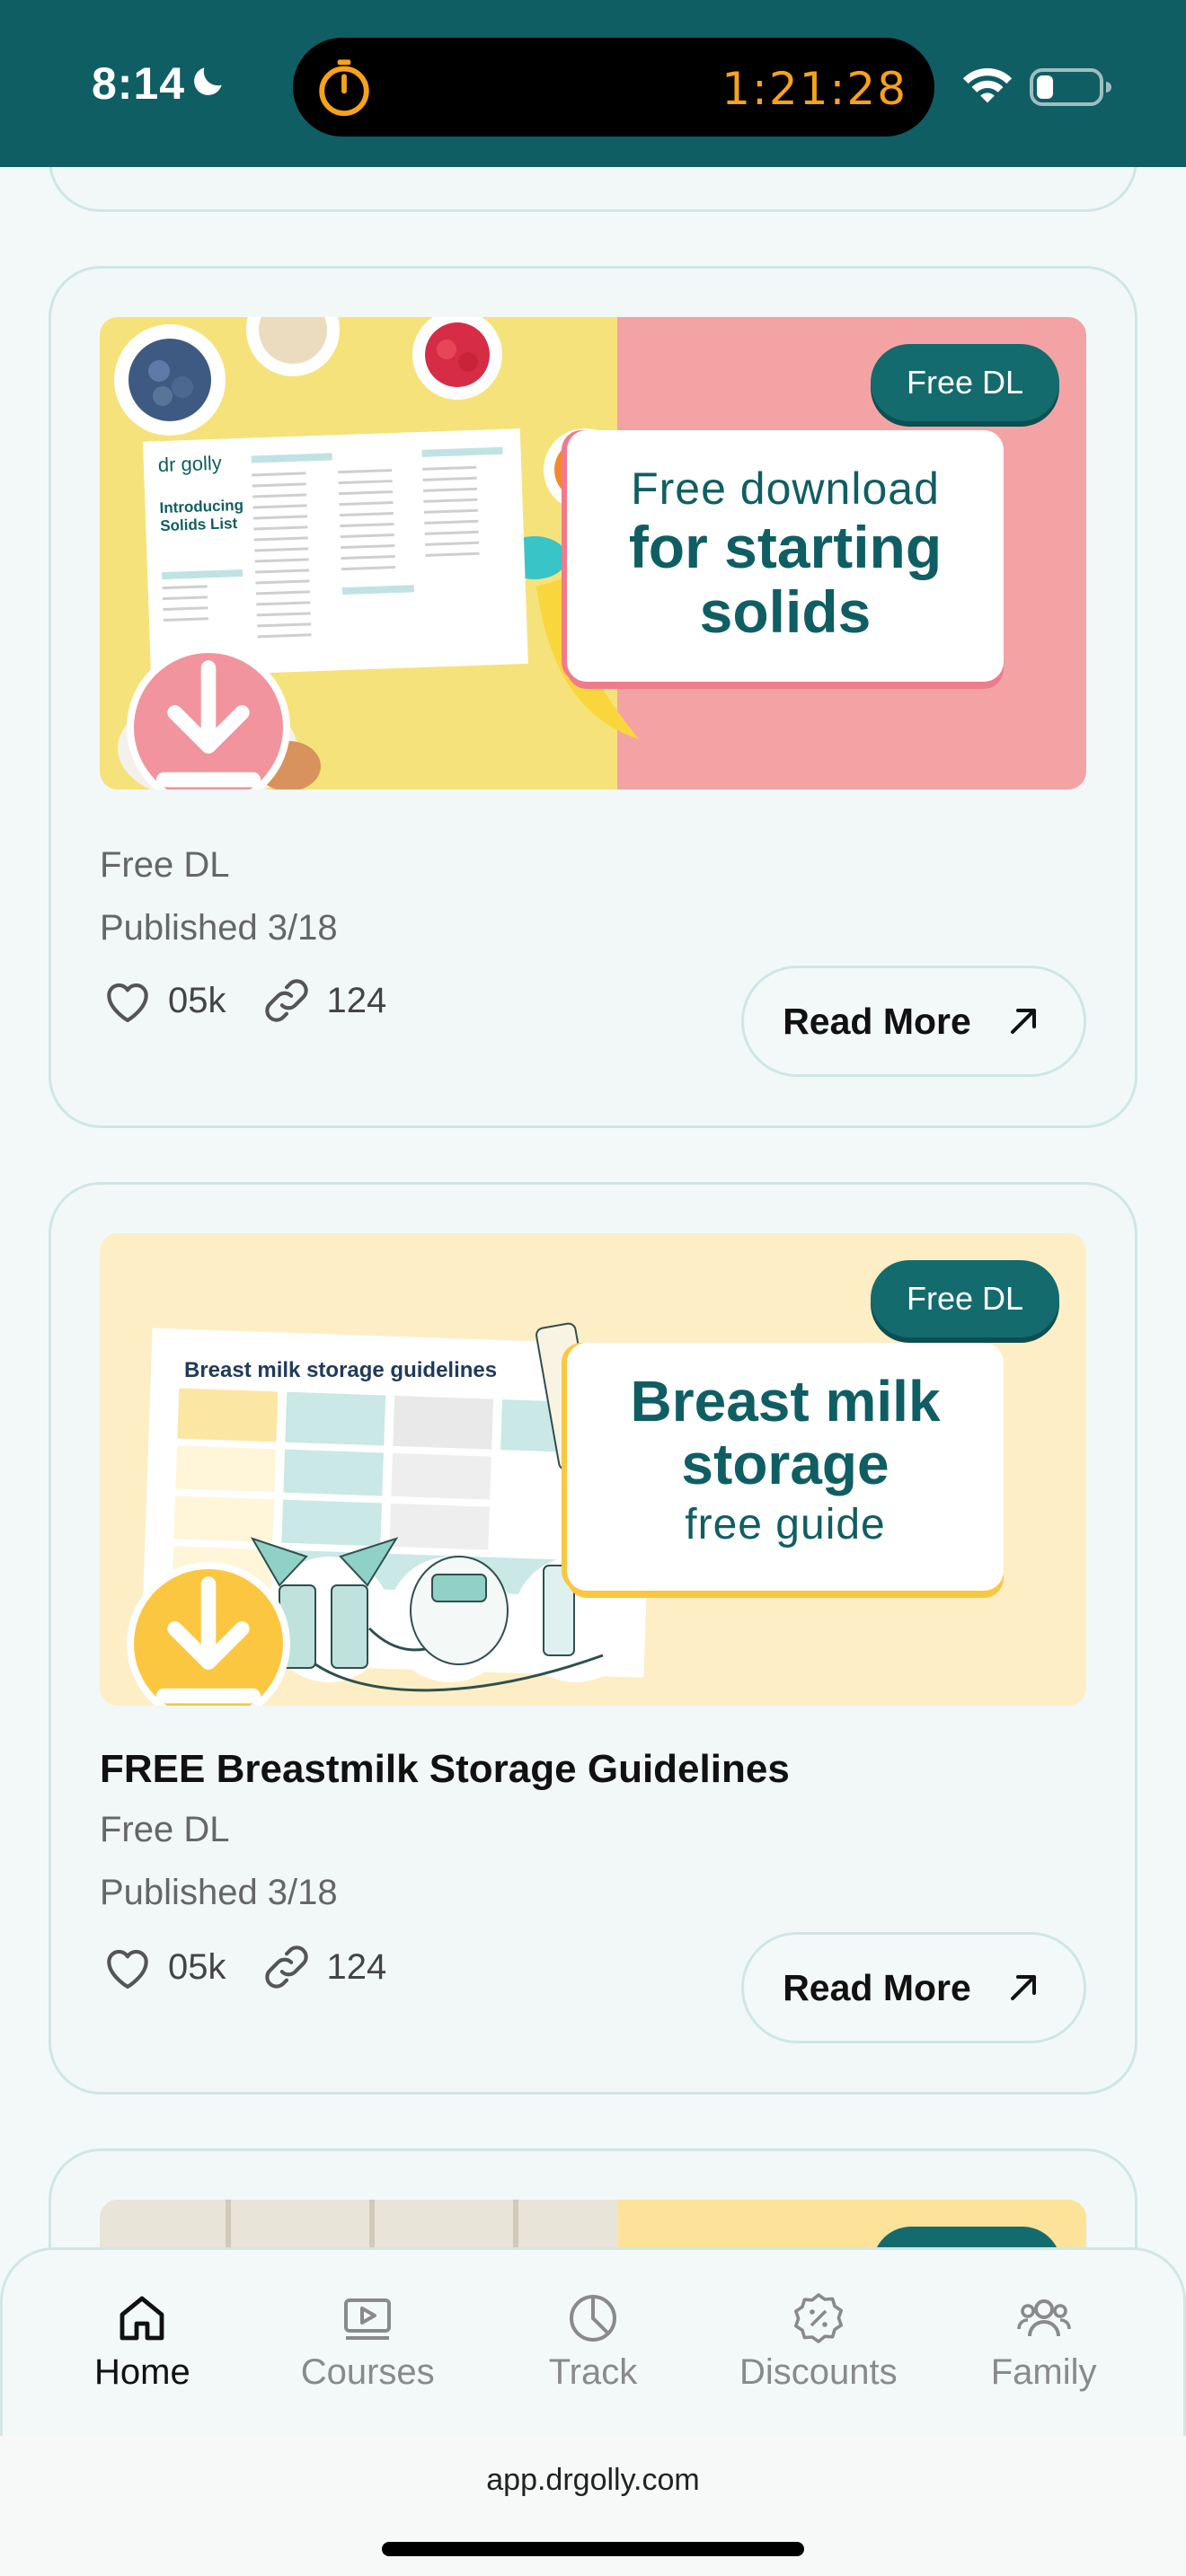 The image size is (1186, 2576). Describe the element at coordinates (593, 2372) in the screenshot. I see `nav-track-label: Track` at that location.